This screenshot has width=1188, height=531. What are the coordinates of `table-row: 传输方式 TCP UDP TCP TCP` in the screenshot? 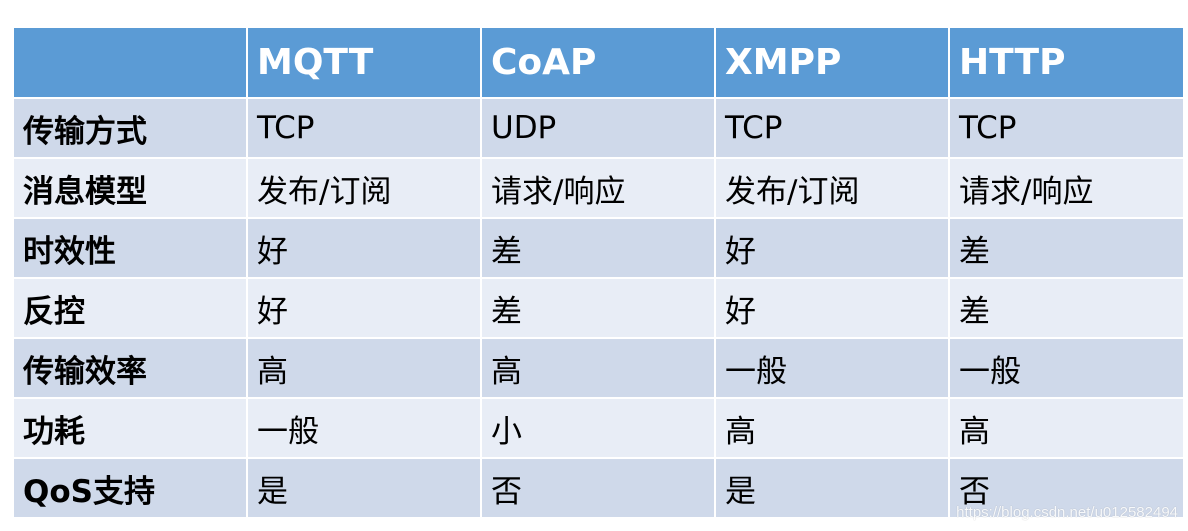 It's located at (598, 128).